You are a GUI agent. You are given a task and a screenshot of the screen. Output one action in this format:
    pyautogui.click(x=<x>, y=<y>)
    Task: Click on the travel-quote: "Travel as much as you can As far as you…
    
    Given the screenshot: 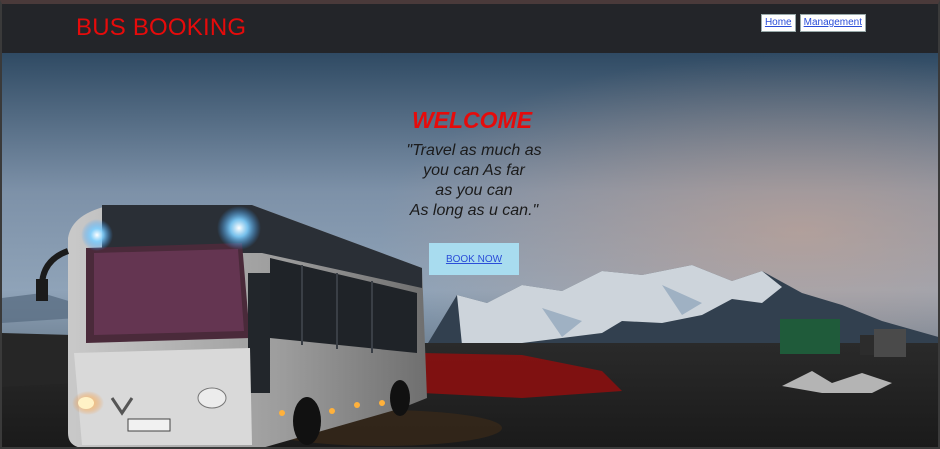 What is the action you would take?
    pyautogui.click(x=474, y=180)
    